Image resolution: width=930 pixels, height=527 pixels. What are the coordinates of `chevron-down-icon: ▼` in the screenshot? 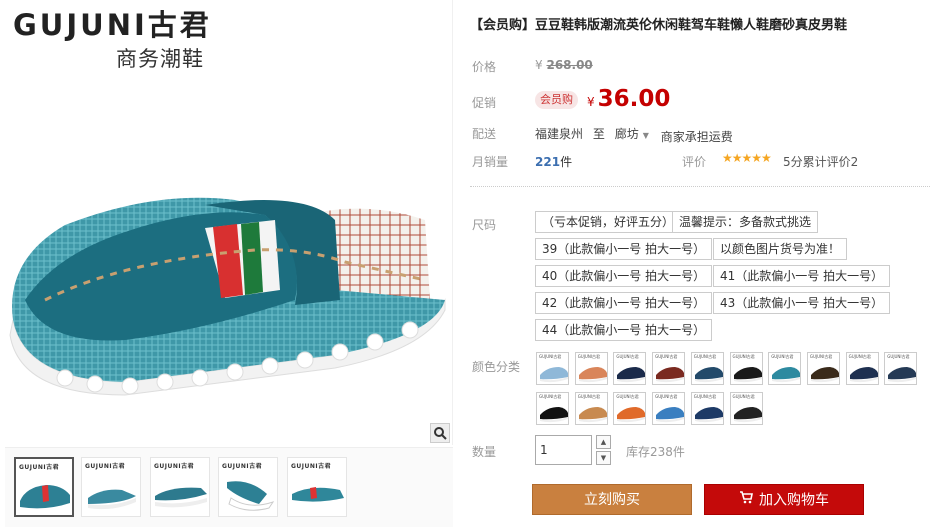 It's located at (646, 135).